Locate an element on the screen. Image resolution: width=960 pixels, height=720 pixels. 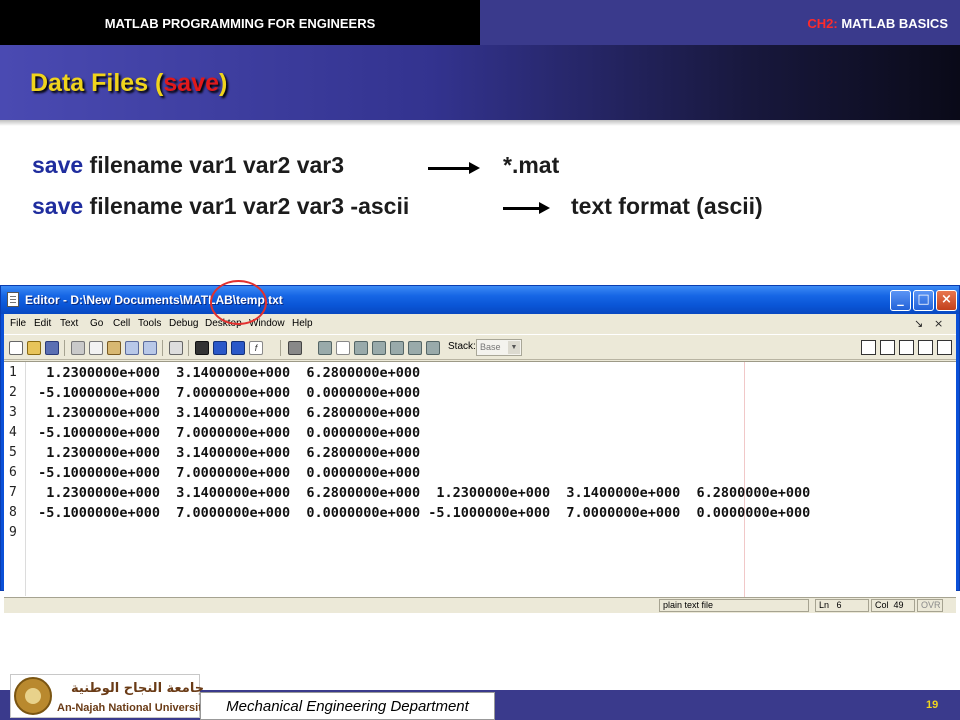
step-out-icon is located at coordinates (379, 348).